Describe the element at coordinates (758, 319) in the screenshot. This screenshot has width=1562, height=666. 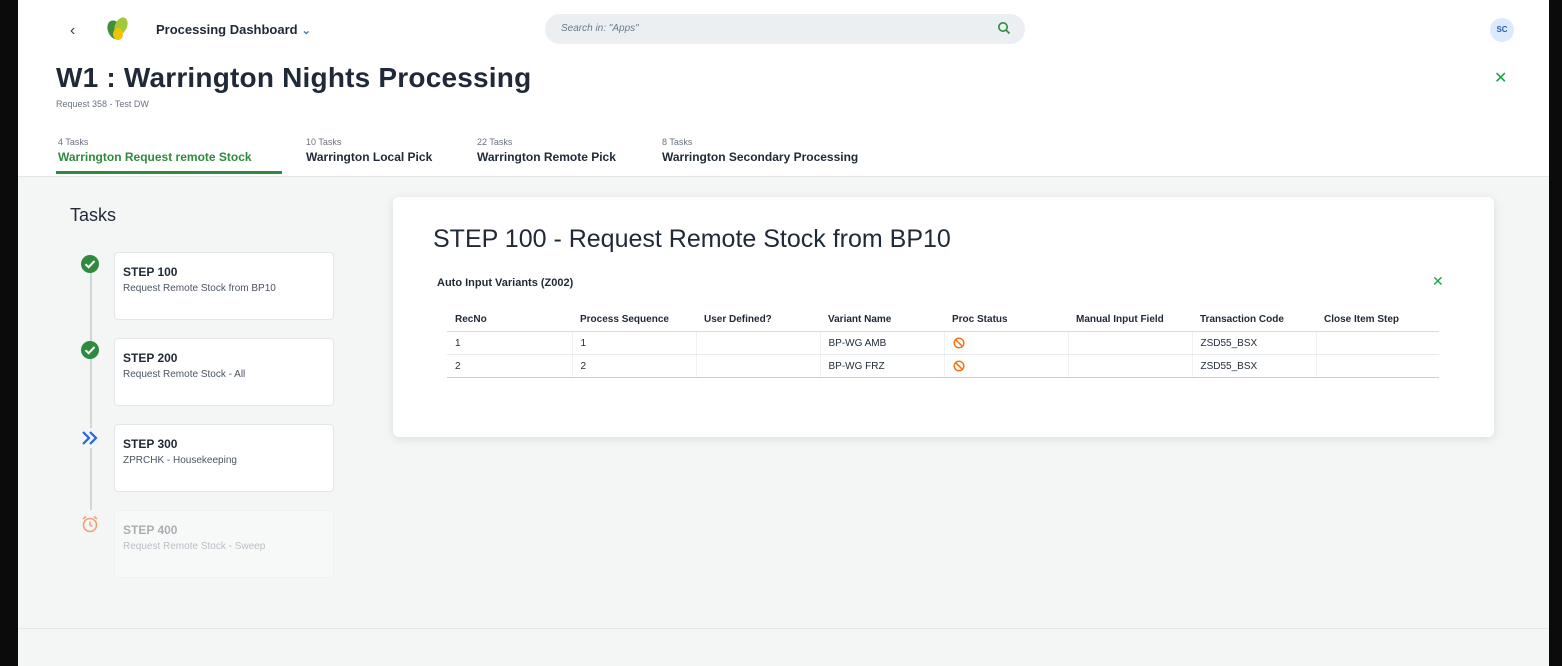
I see `column-header-user-defined: User Defined?` at that location.